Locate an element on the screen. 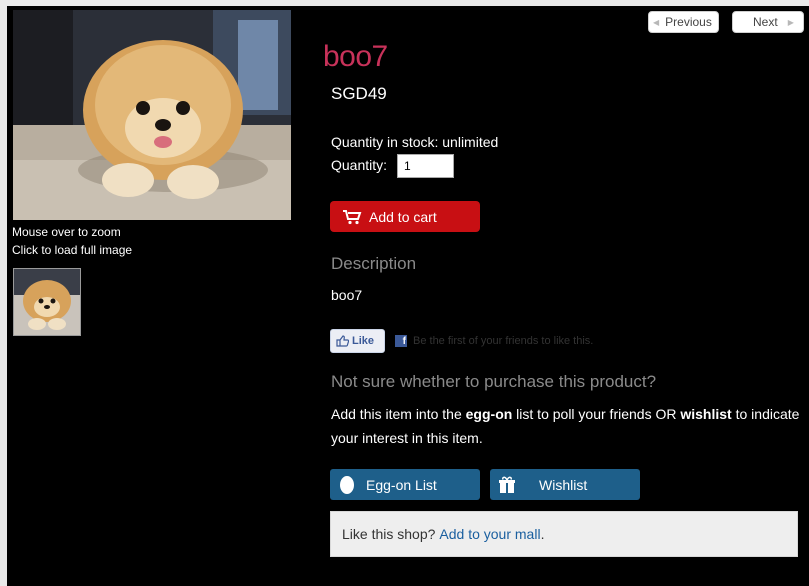  product-title: boo7 is located at coordinates (355, 56).